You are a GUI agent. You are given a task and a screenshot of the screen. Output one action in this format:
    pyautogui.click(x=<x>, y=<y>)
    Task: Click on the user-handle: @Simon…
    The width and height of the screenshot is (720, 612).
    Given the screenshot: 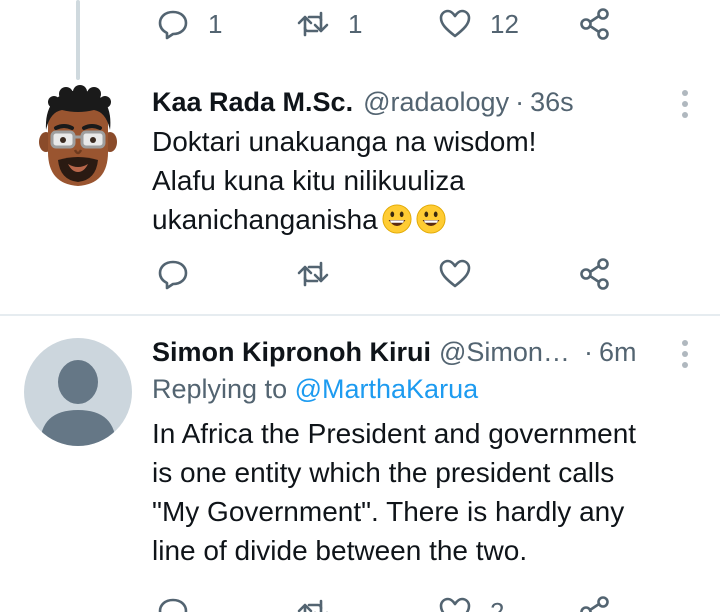 What is the action you would take?
    pyautogui.click(x=504, y=352)
    